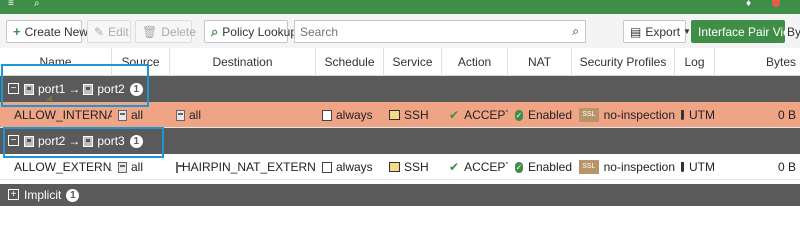 This screenshot has height=240, width=800. I want to click on column-header-destination: Destination, so click(243, 62).